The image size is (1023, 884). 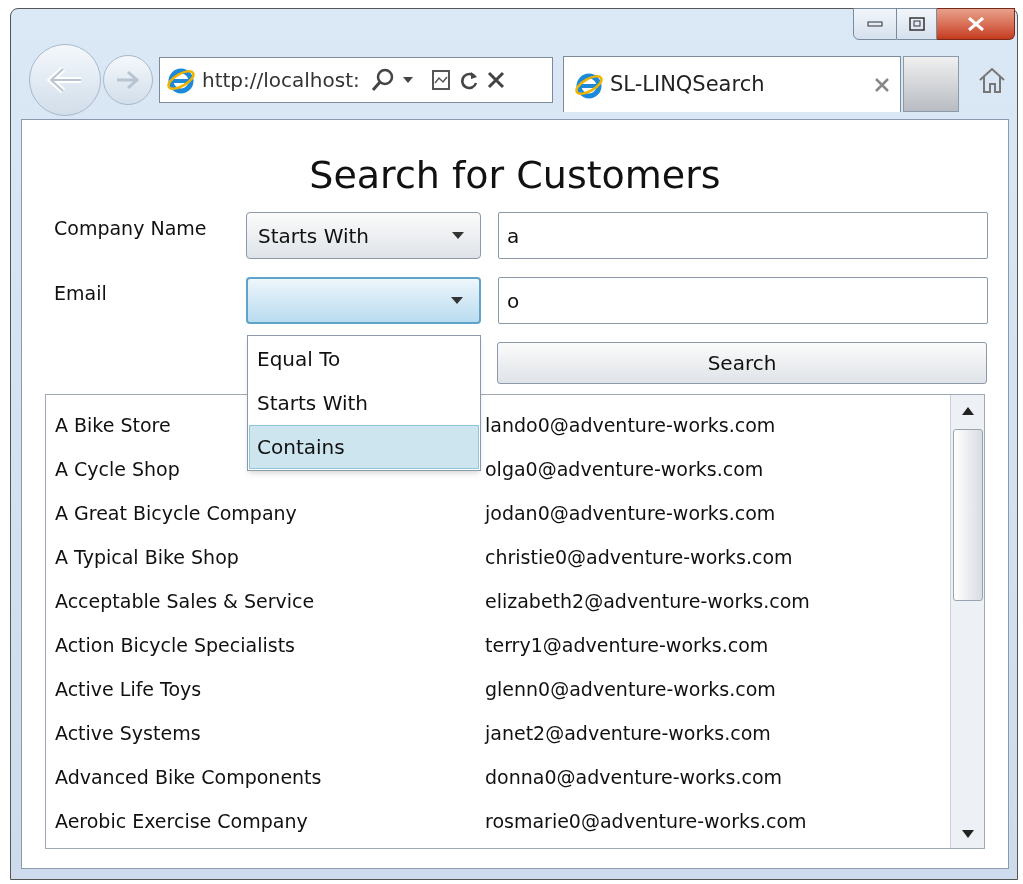 What do you see at coordinates (639, 557) in the screenshot?
I see `email-cell-text: christie0@adventure-works.com` at bounding box center [639, 557].